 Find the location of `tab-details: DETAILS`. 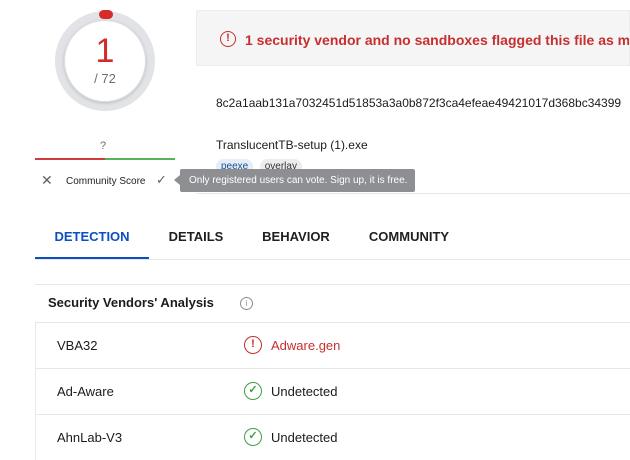

tab-details: DETAILS is located at coordinates (196, 239).